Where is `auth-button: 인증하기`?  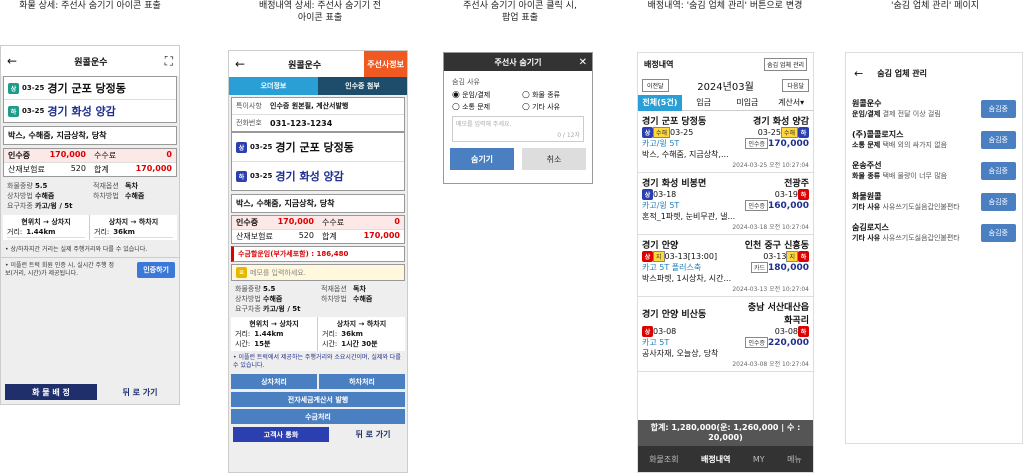
auth-button: 인증하기 is located at coordinates (156, 270).